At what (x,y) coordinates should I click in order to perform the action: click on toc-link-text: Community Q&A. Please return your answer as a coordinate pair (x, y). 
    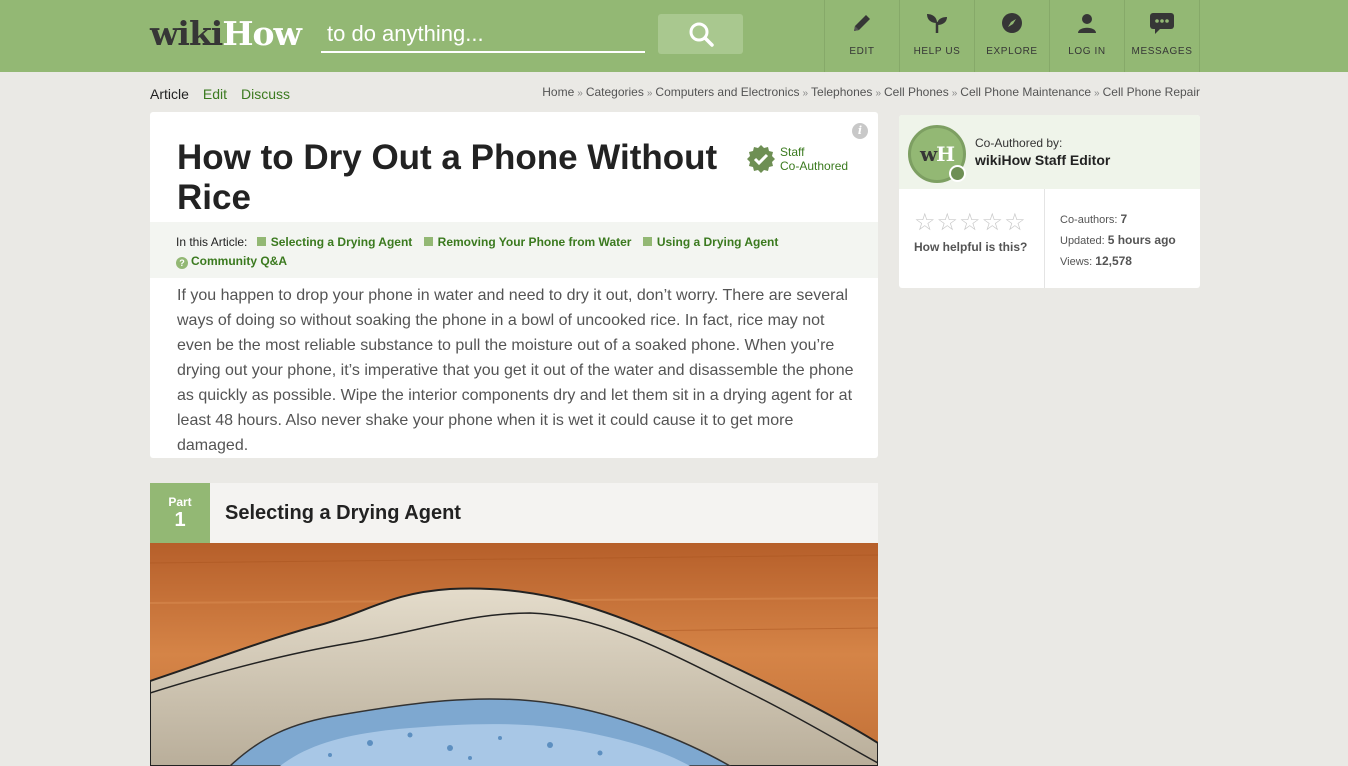
    Looking at the image, I should click on (239, 261).